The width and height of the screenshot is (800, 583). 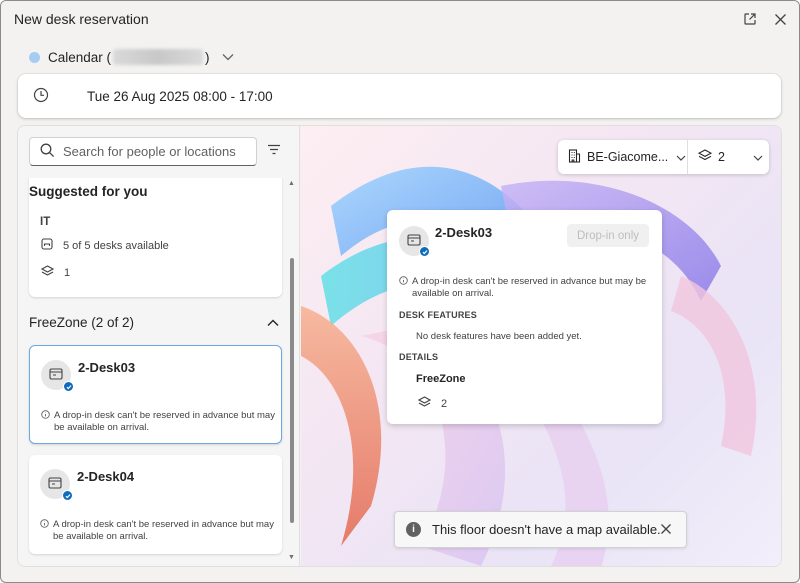 I want to click on scroll-down-arrow-icon: ▼, so click(x=291, y=557).